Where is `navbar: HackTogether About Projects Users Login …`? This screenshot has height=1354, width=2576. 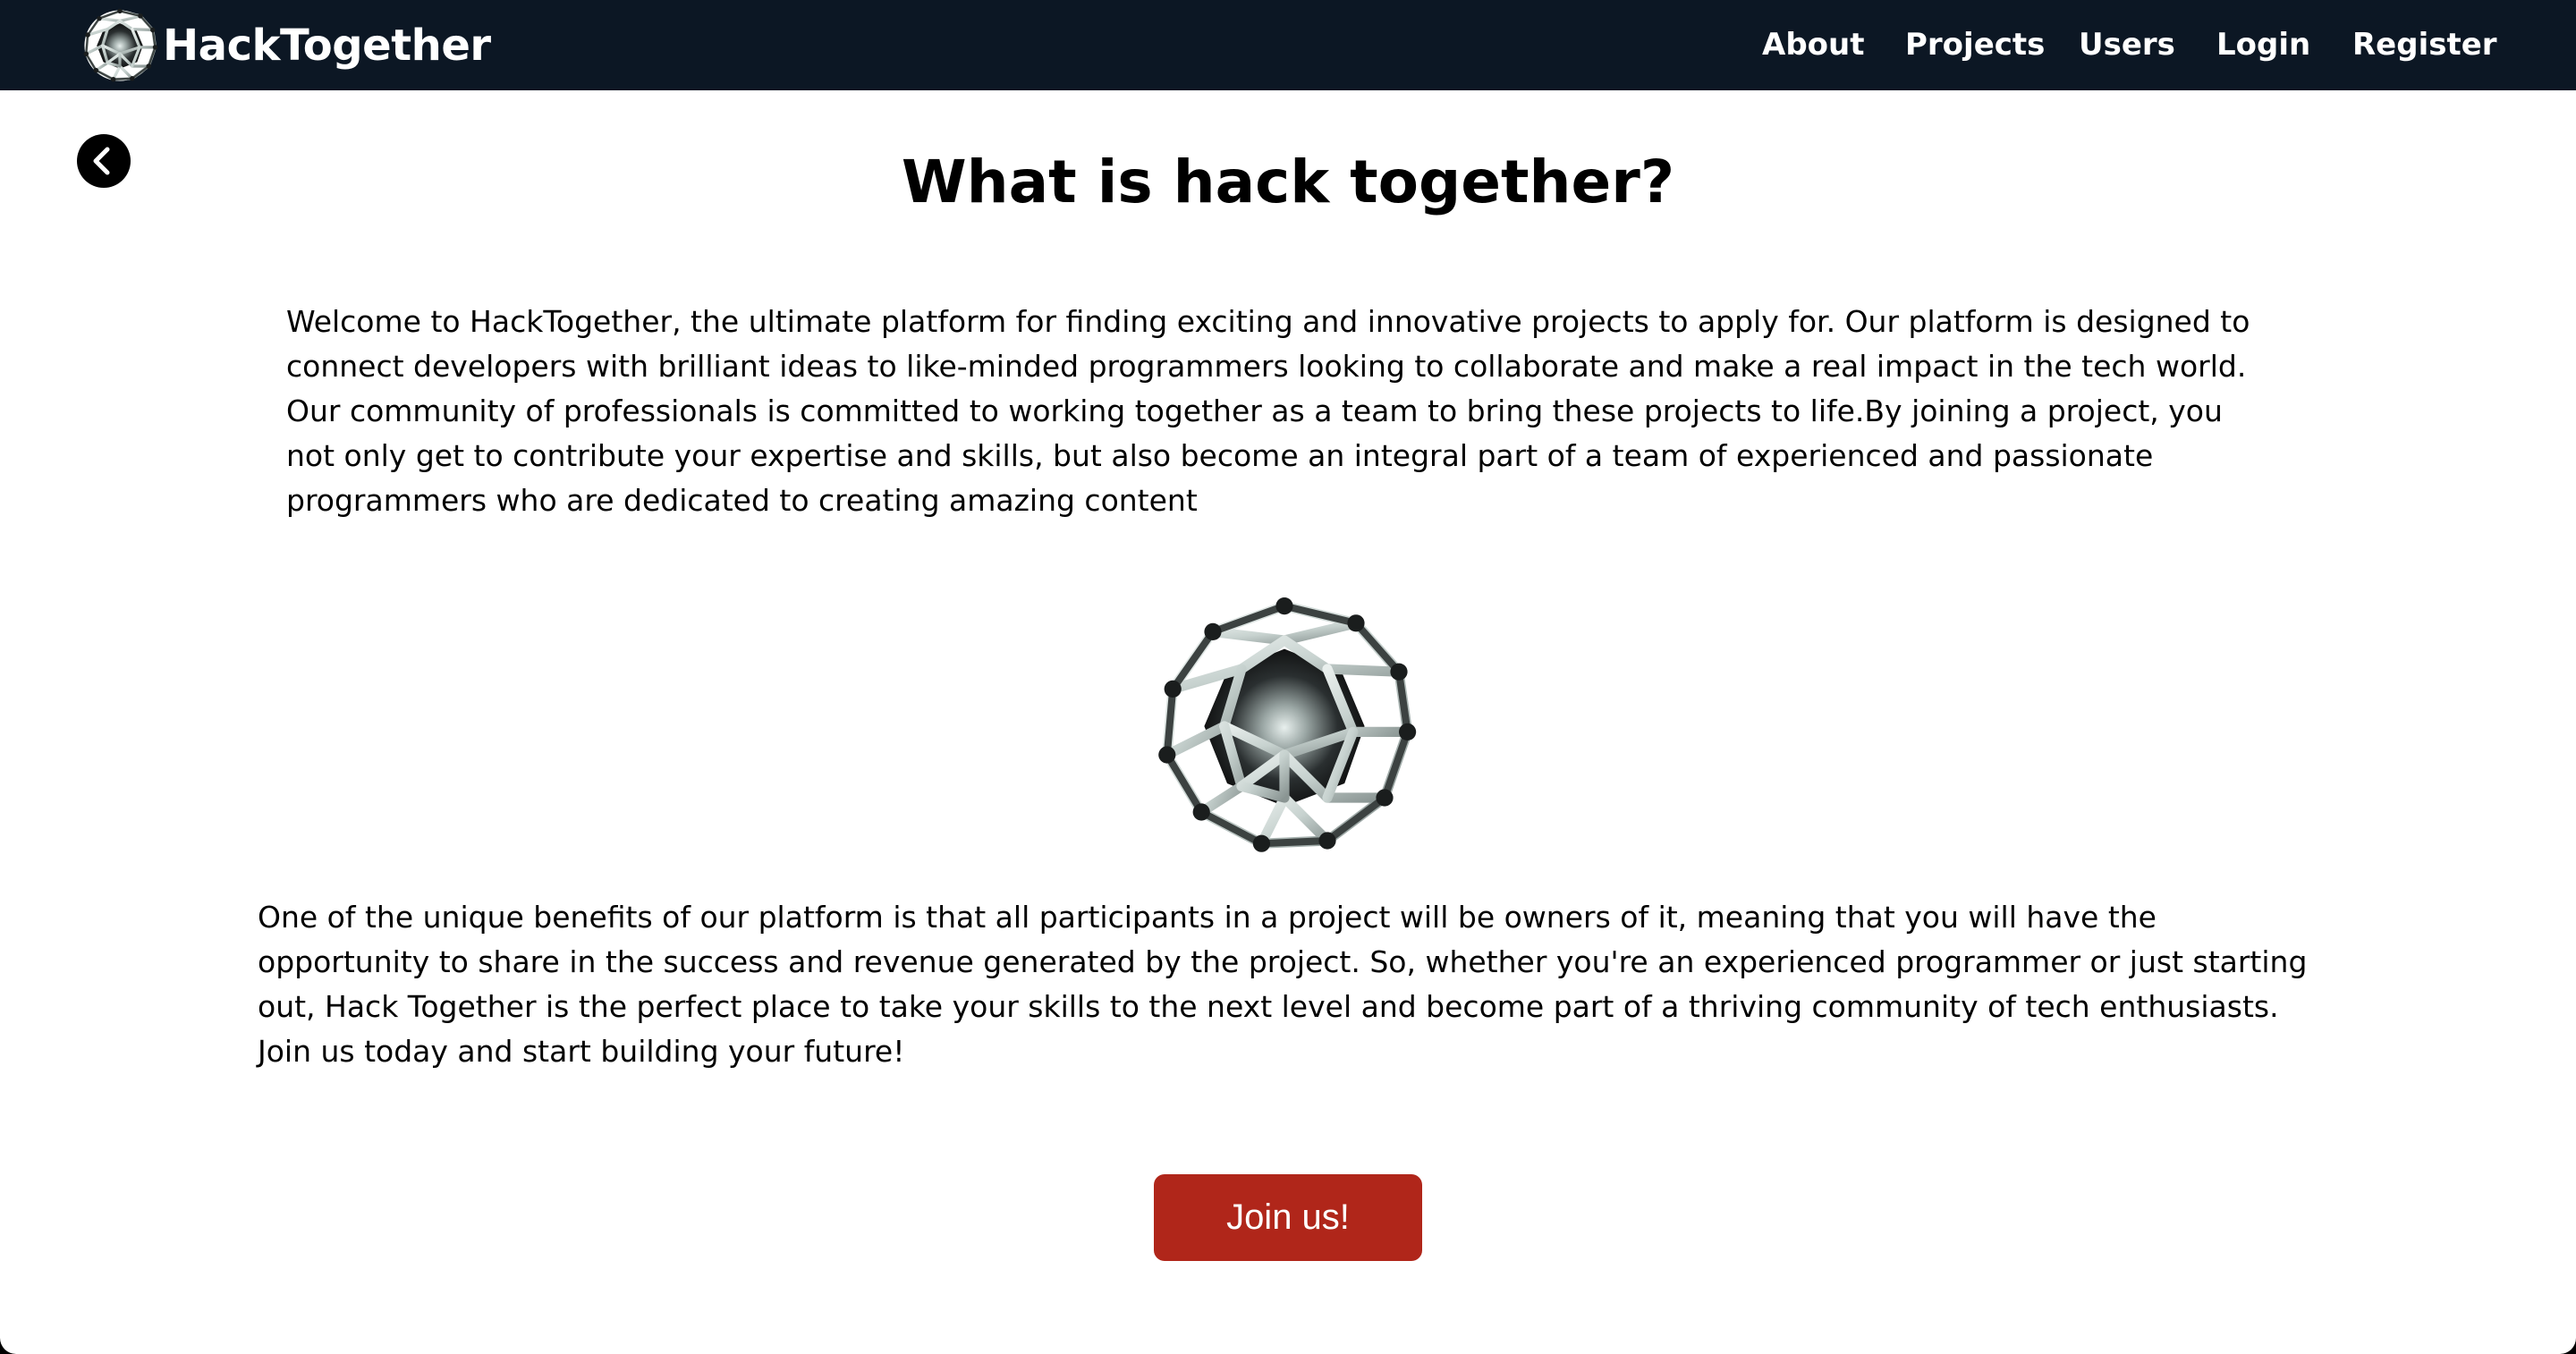 navbar: HackTogether About Projects Users Login … is located at coordinates (1288, 45).